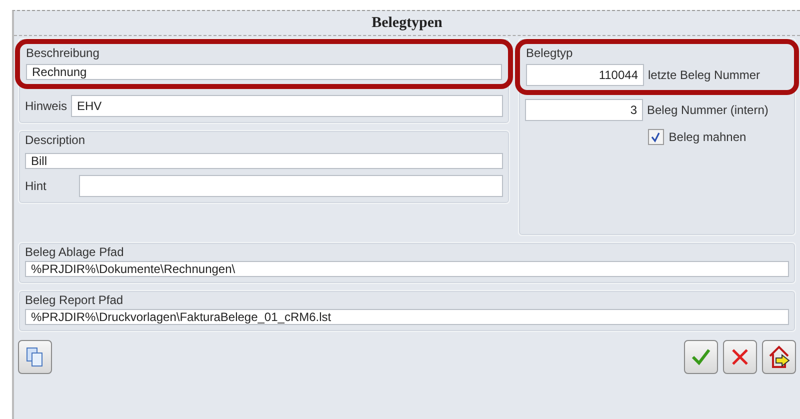 The width and height of the screenshot is (800, 419). Describe the element at coordinates (584, 110) in the screenshot. I see `number-field: 3` at that location.